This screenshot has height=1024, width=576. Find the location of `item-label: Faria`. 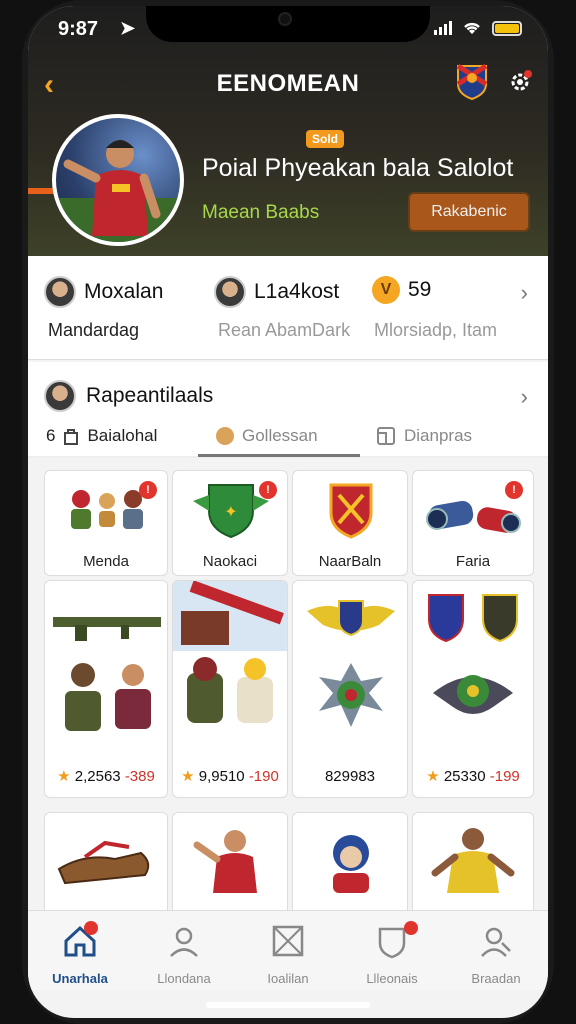

item-label: Faria is located at coordinates (473, 561).